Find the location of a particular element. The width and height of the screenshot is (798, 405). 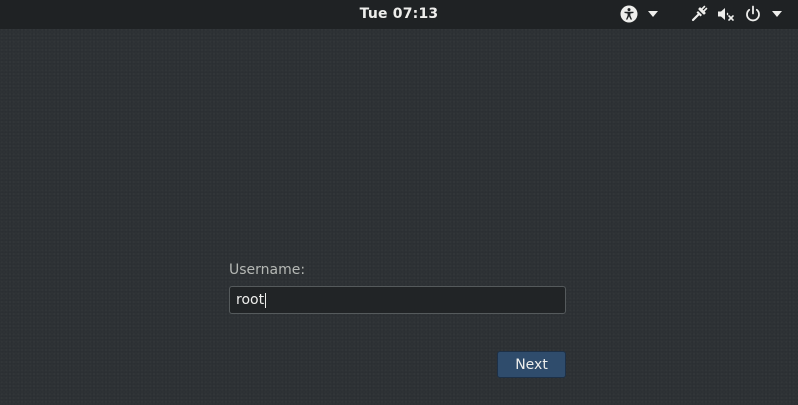

volume-muted-icon is located at coordinates (726, 14).